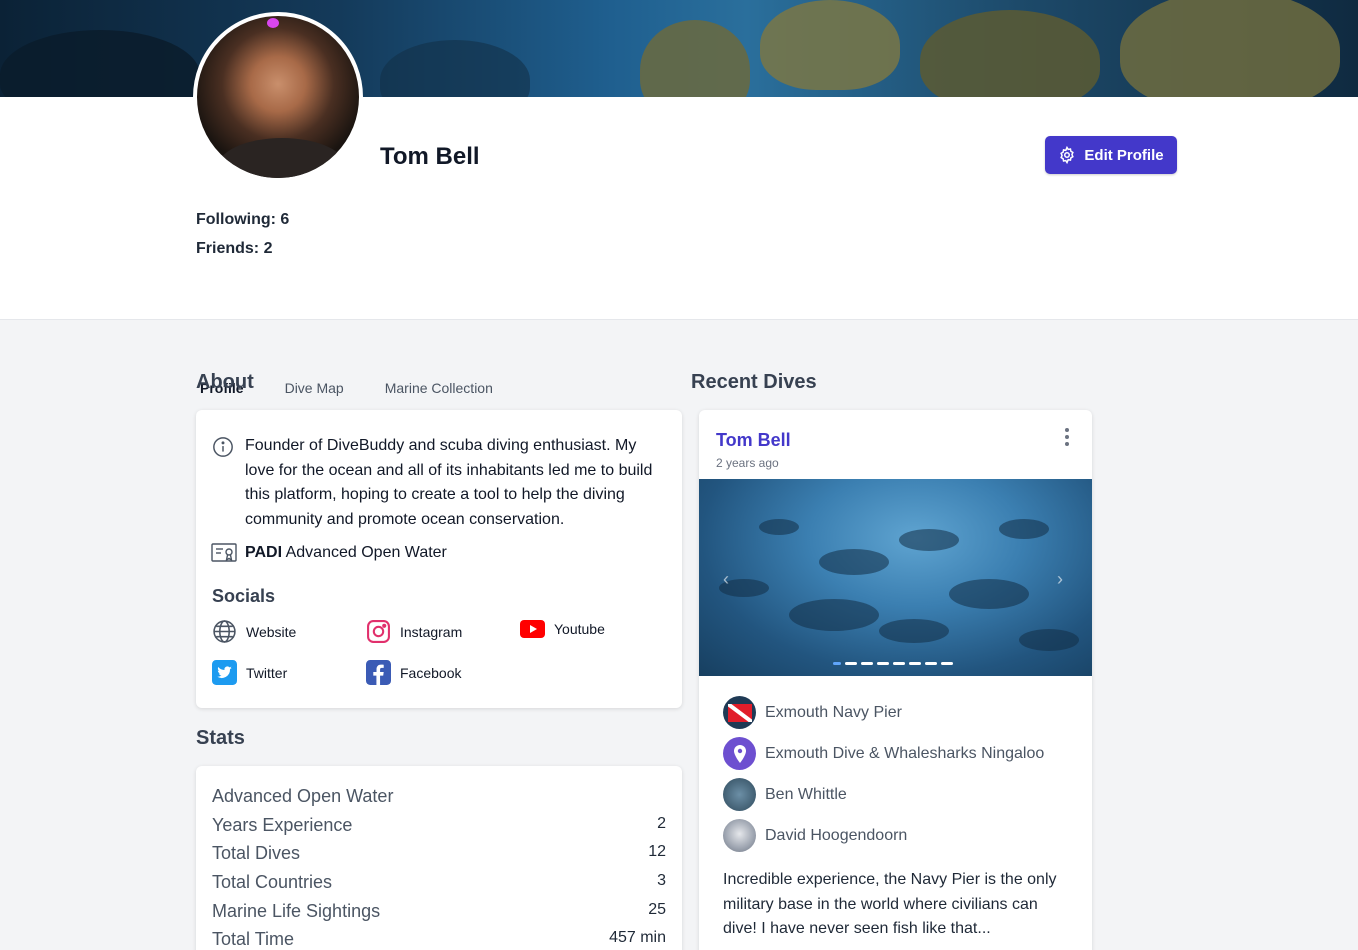 The width and height of the screenshot is (1358, 950). What do you see at coordinates (282, 824) in the screenshot?
I see `stat-label: Years Experience` at bounding box center [282, 824].